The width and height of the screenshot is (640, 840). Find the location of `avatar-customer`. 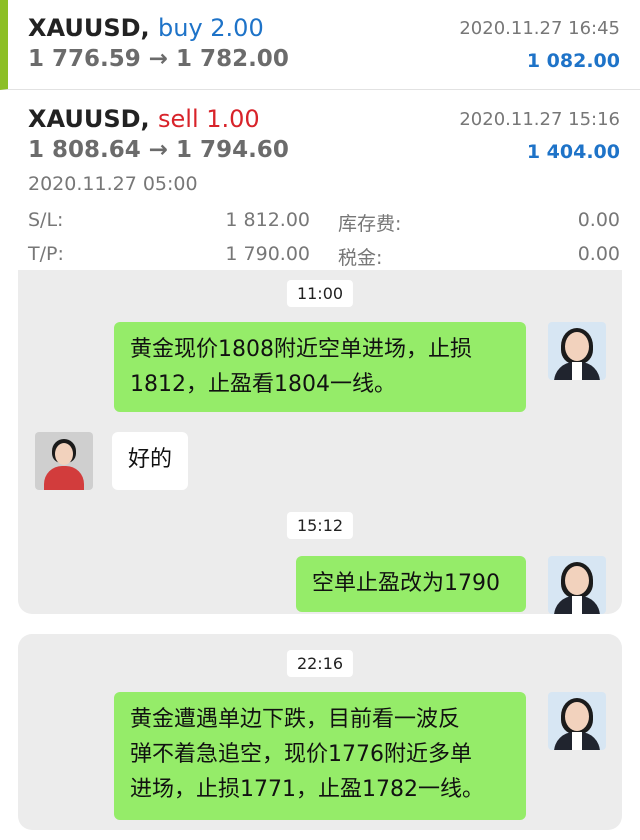

avatar-customer is located at coordinates (64, 461).